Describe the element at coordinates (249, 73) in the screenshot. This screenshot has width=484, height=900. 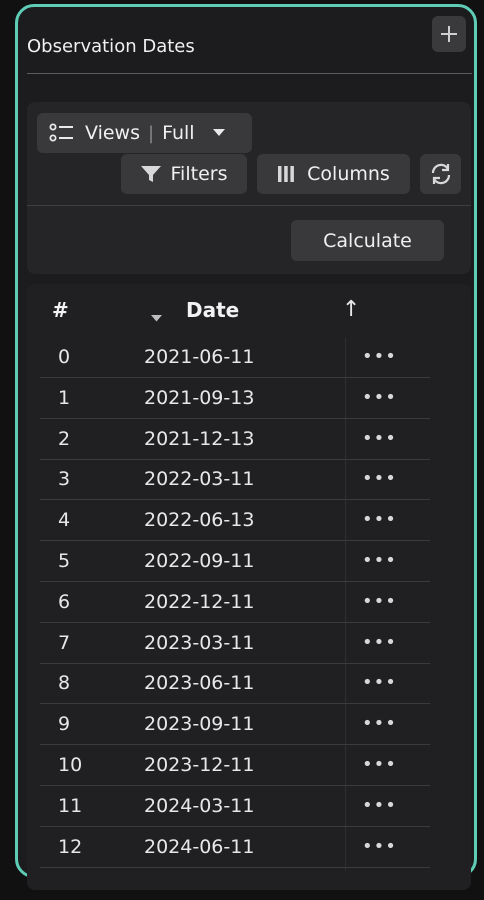
I see `title-divider` at that location.